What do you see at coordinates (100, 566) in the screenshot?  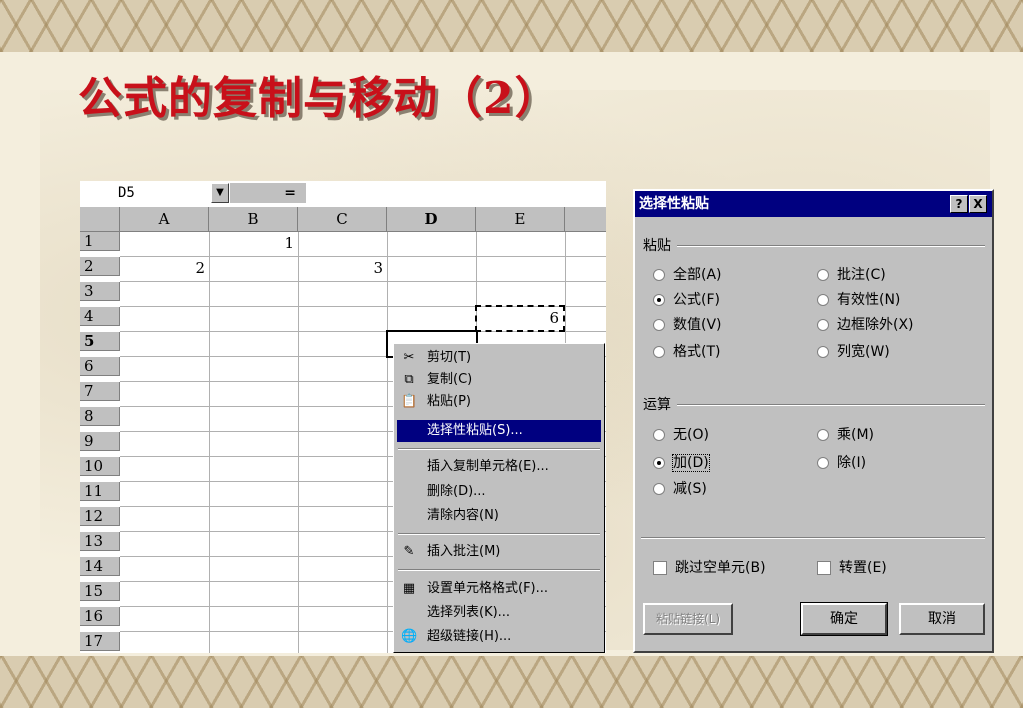 I see `row-header-14: 14` at bounding box center [100, 566].